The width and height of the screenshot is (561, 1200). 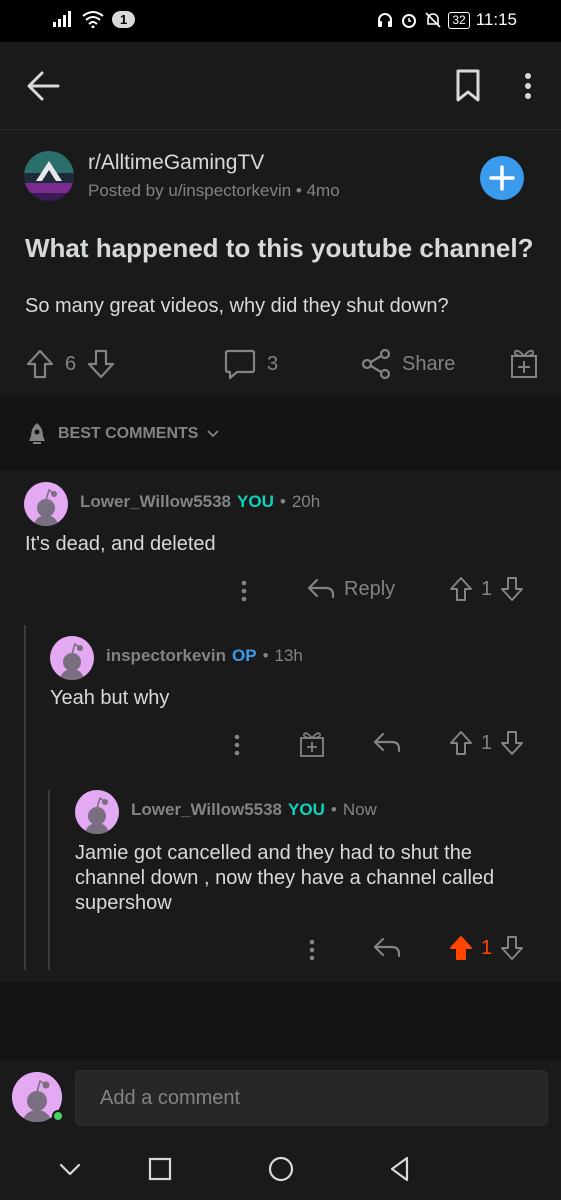 I want to click on circle-icon, so click(x=281, y=1169).